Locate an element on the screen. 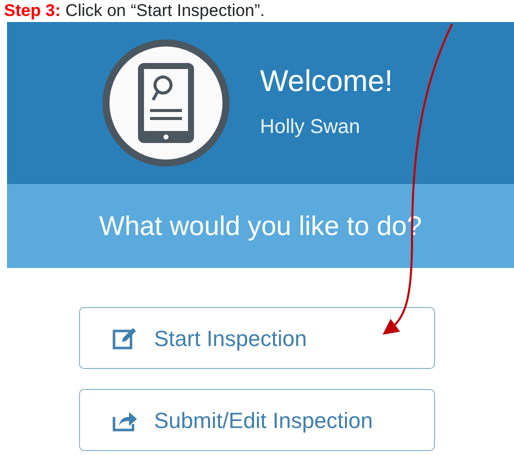 Image resolution: width=514 pixels, height=455 pixels. instruction-caption: Step 3: Click on “Start Inspection”. is located at coordinates (134, 11).